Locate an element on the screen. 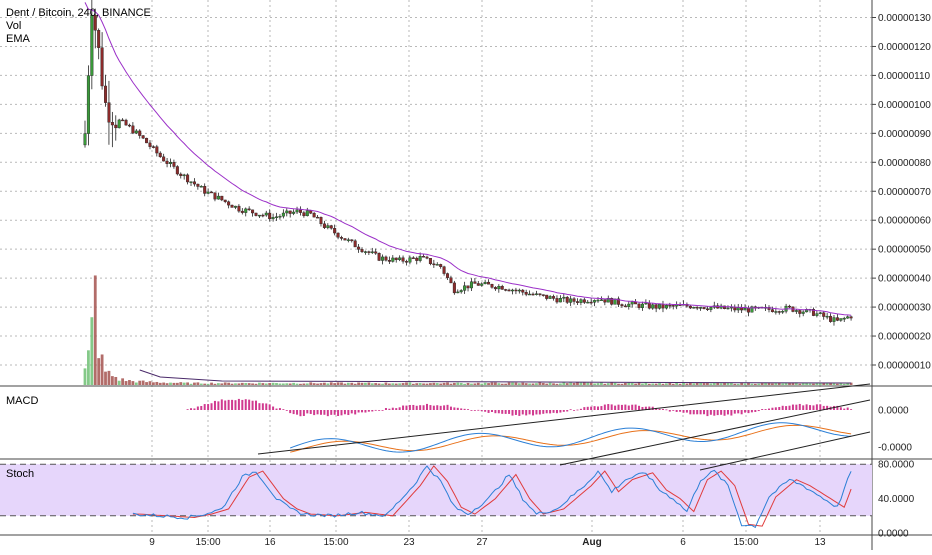 Image resolution: width=932 pixels, height=555 pixels. price-tick-label: 0.00000070 is located at coordinates (904, 192).